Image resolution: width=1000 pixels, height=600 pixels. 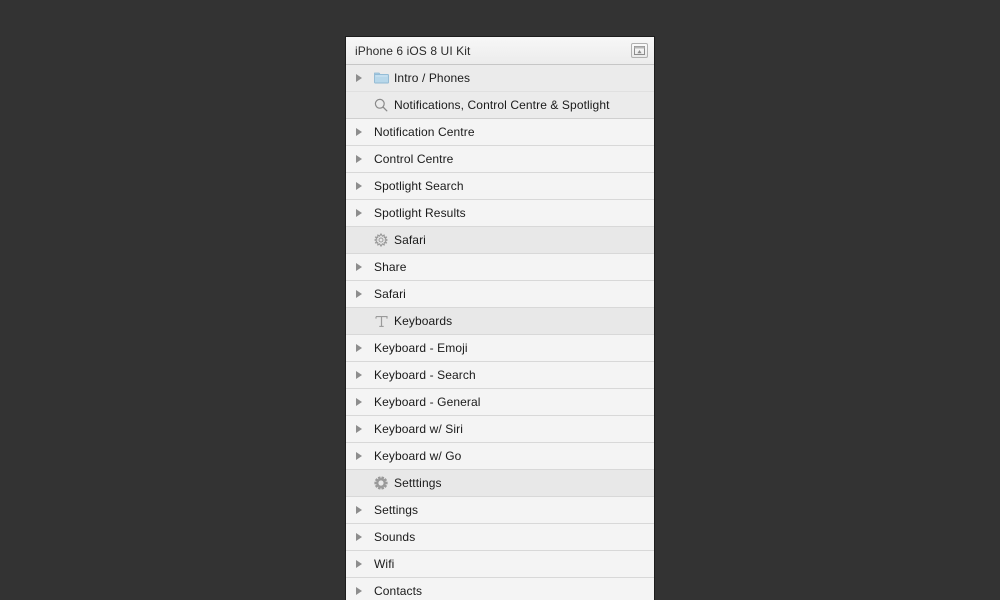 What do you see at coordinates (413, 50) in the screenshot?
I see `page-title: iPhone 6 iOS 8 UI Kit` at bounding box center [413, 50].